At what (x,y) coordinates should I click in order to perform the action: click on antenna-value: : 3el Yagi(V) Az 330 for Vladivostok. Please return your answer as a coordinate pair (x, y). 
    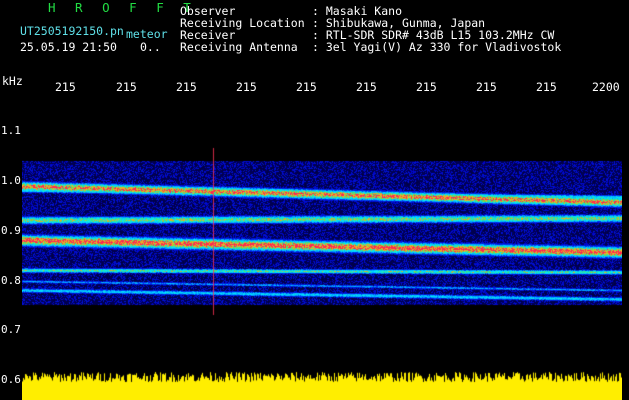
    Looking at the image, I should click on (437, 47).